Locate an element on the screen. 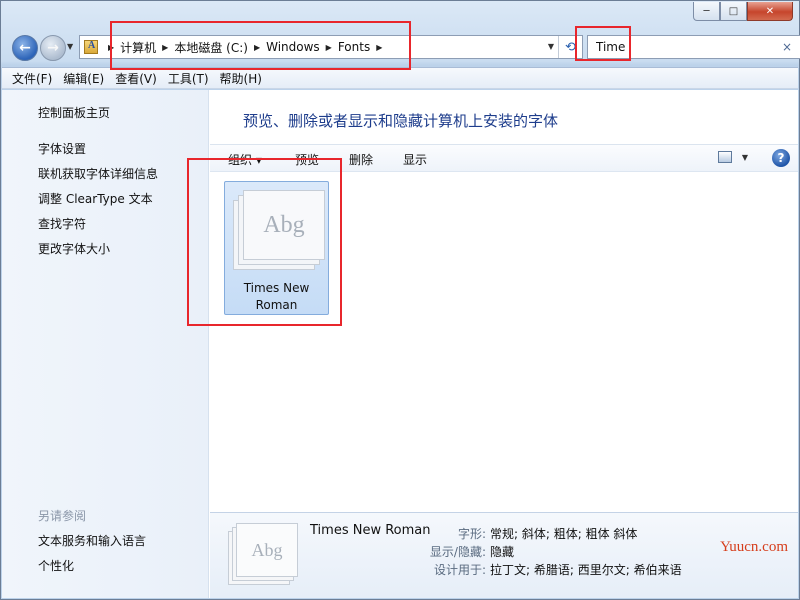 This screenshot has height=600, width=800. refresh-icon: ⟲ is located at coordinates (570, 47).